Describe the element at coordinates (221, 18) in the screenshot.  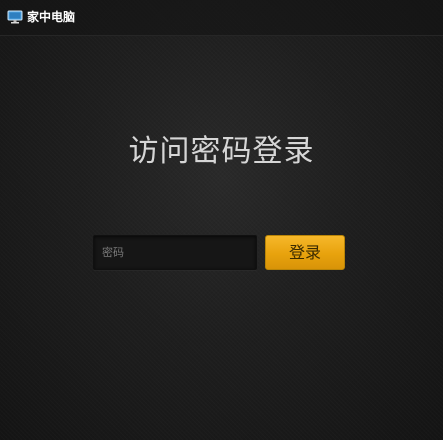
I see `top-bar: 家中电脑` at that location.